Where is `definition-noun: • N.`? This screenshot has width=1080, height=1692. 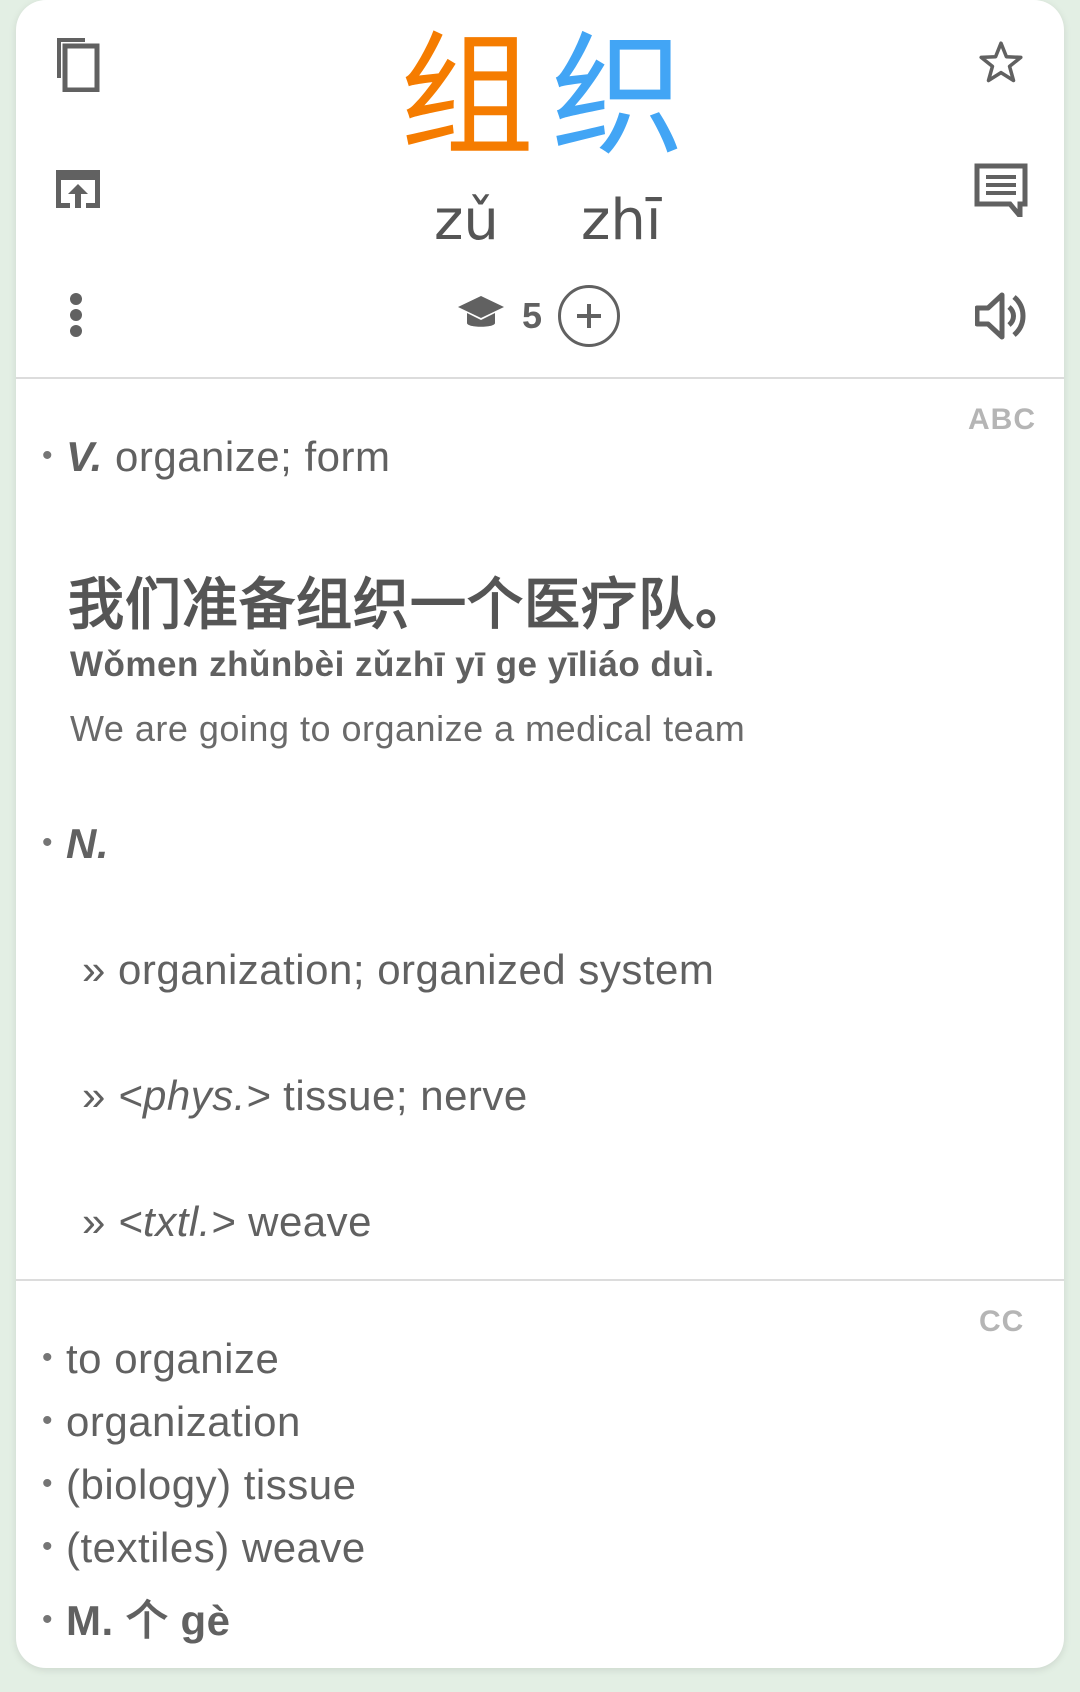 definition-noun: • N. is located at coordinates (75, 844).